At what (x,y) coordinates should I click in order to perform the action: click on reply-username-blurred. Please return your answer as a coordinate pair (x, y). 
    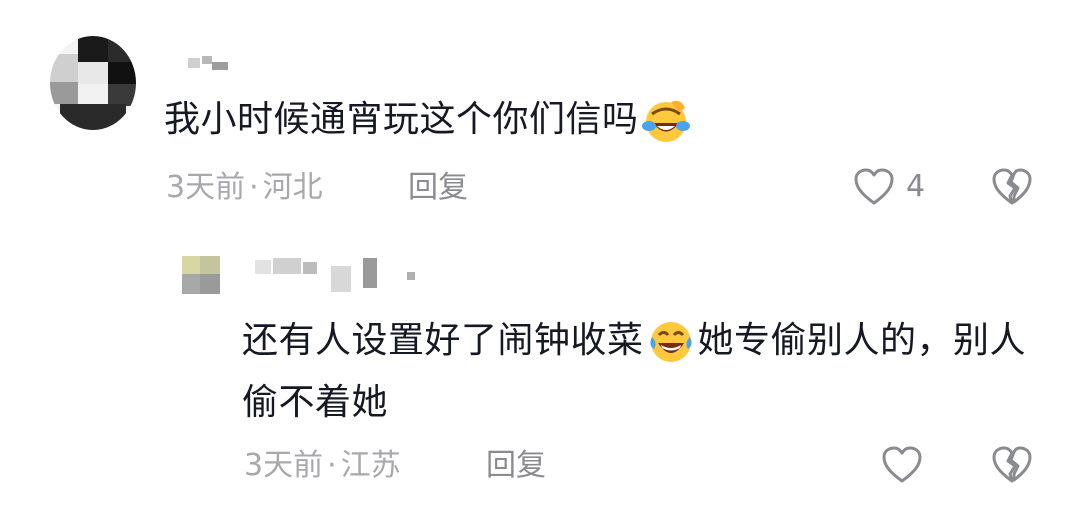
    Looking at the image, I should click on (340, 275).